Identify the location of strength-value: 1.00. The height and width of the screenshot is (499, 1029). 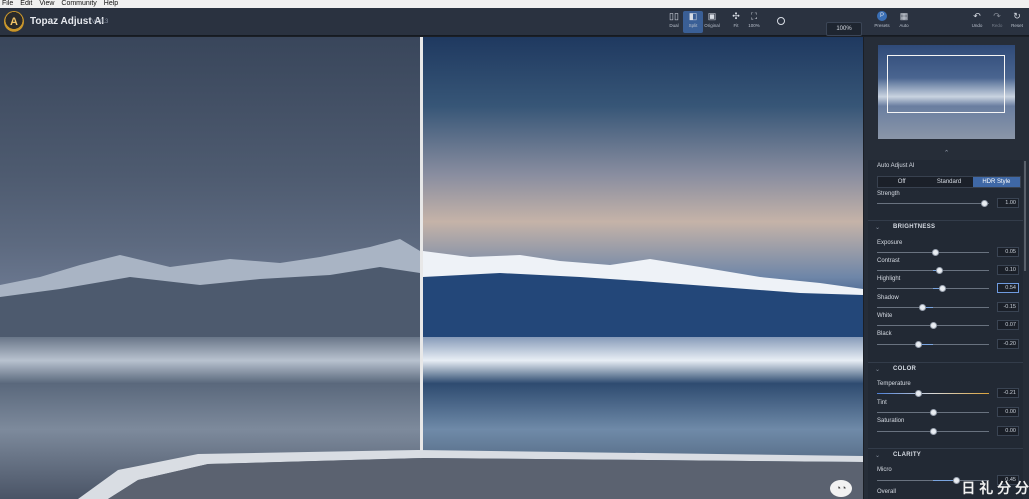
(1008, 203).